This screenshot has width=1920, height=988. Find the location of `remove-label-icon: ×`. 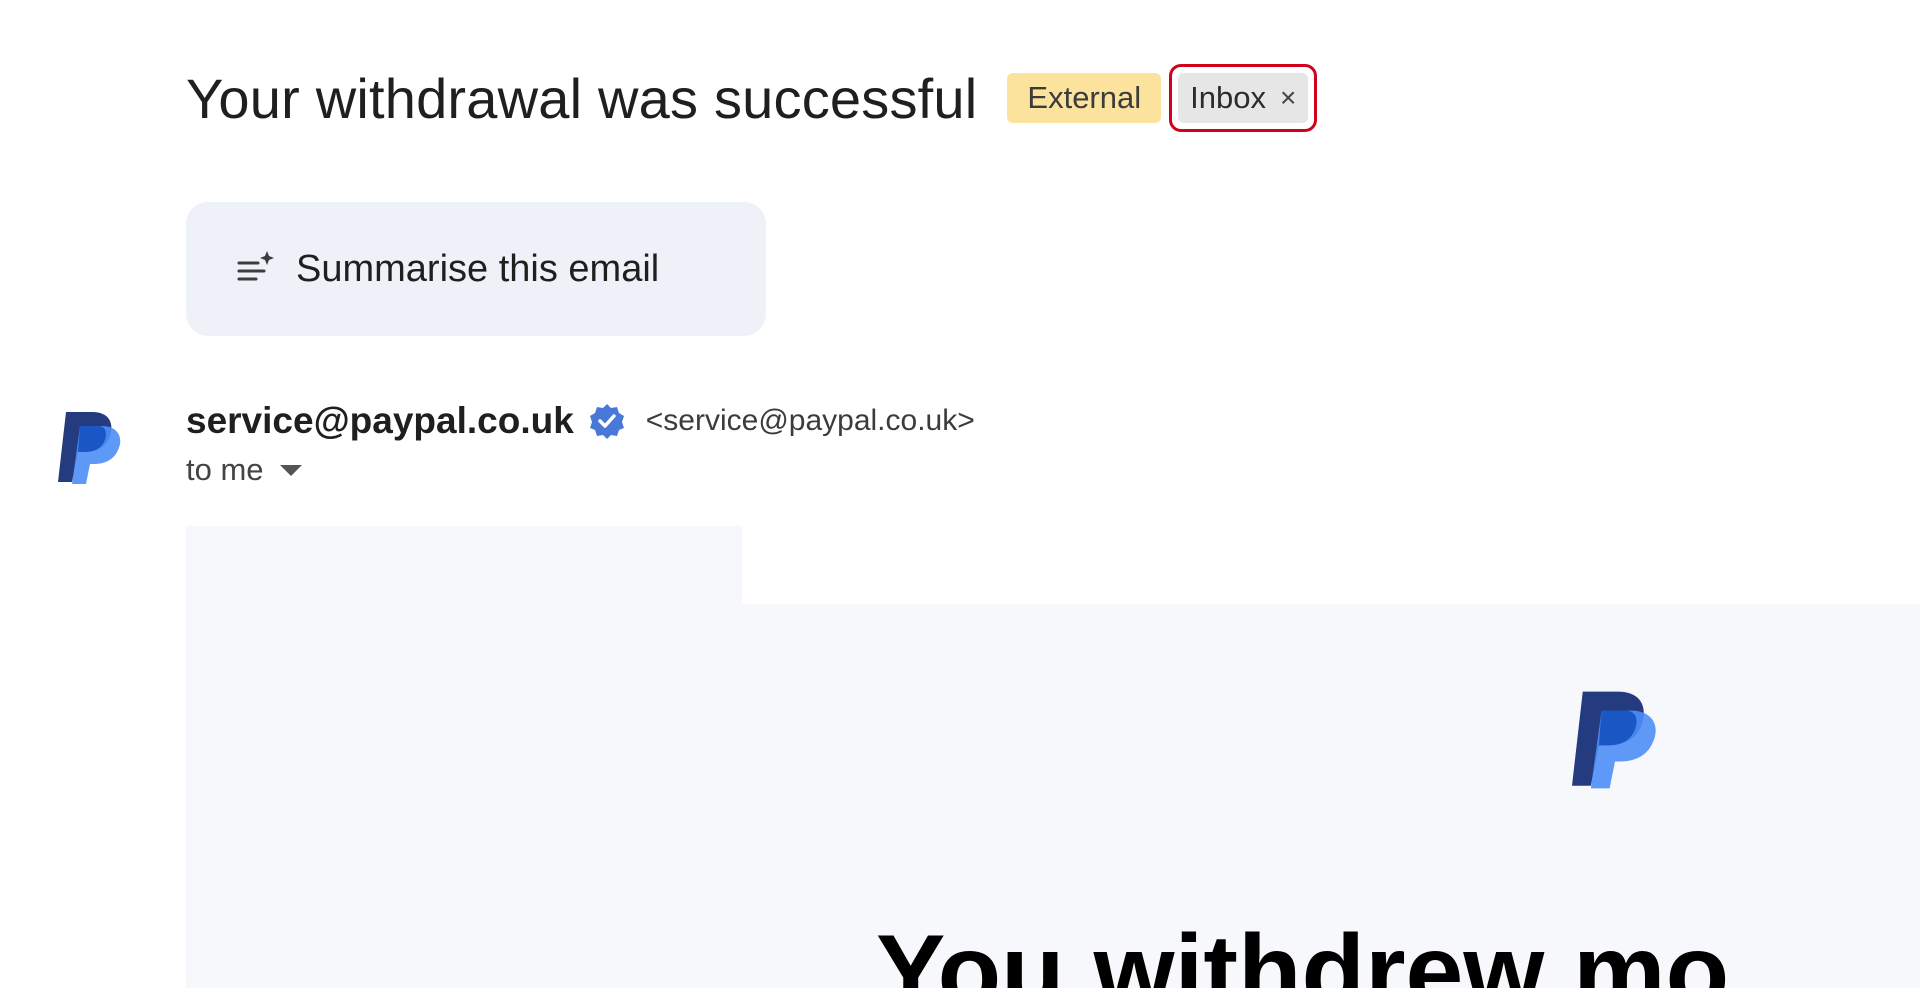

remove-label-icon: × is located at coordinates (1288, 98).